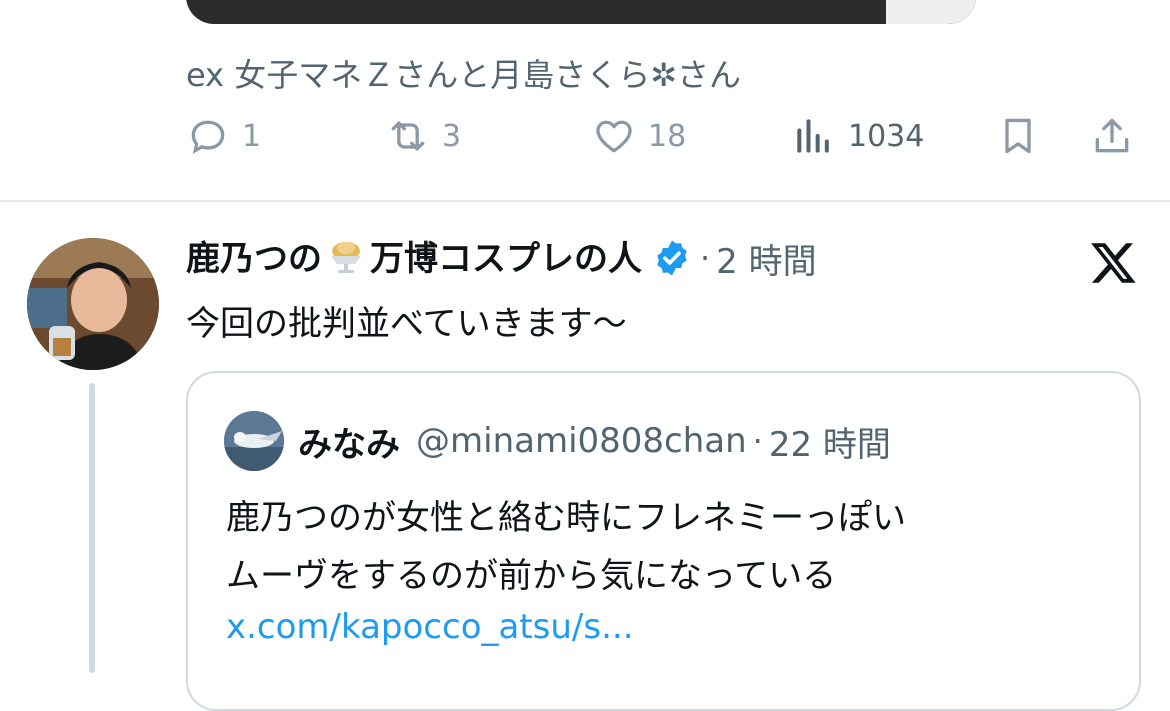  I want to click on avatar-image, so click(93, 304).